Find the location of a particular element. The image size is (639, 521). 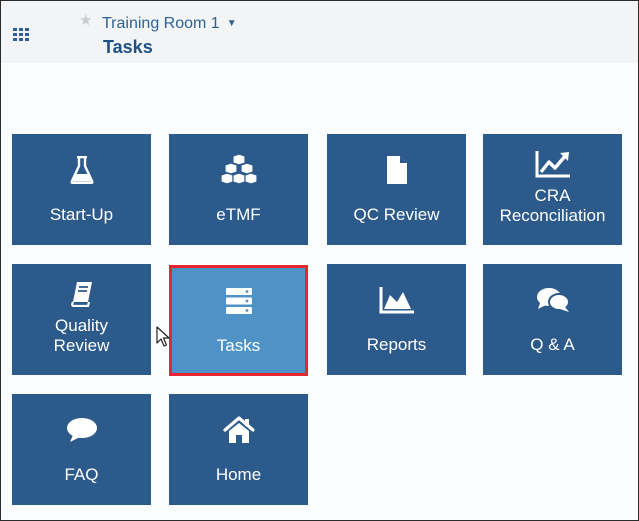

tile-label: Home is located at coordinates (238, 474).